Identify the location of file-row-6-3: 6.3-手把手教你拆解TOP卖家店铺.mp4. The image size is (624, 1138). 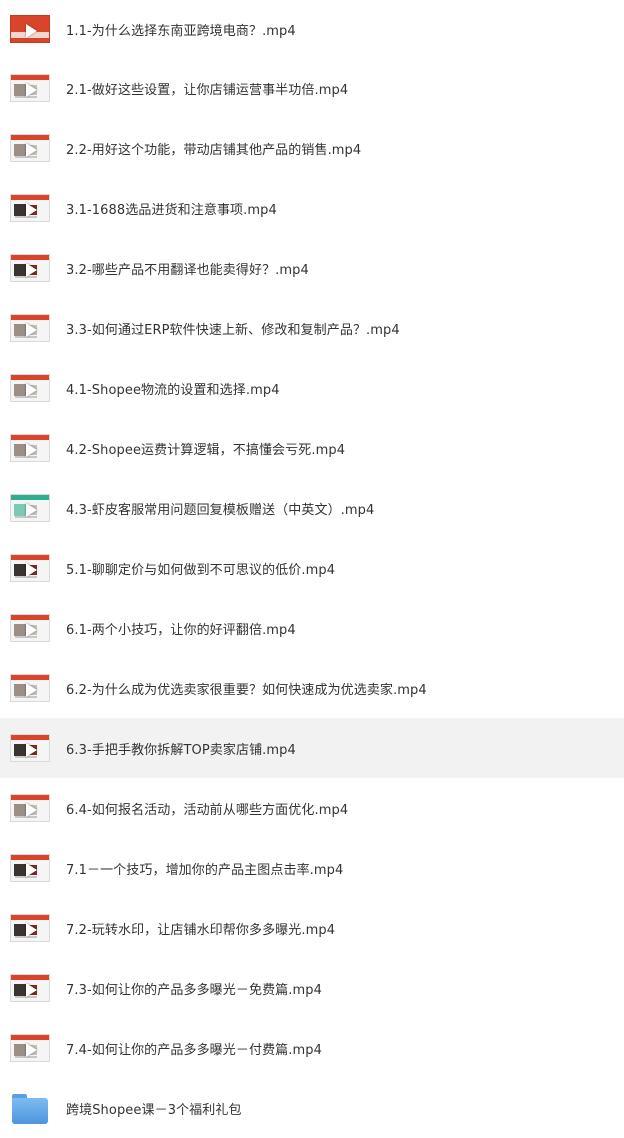
(312, 748).